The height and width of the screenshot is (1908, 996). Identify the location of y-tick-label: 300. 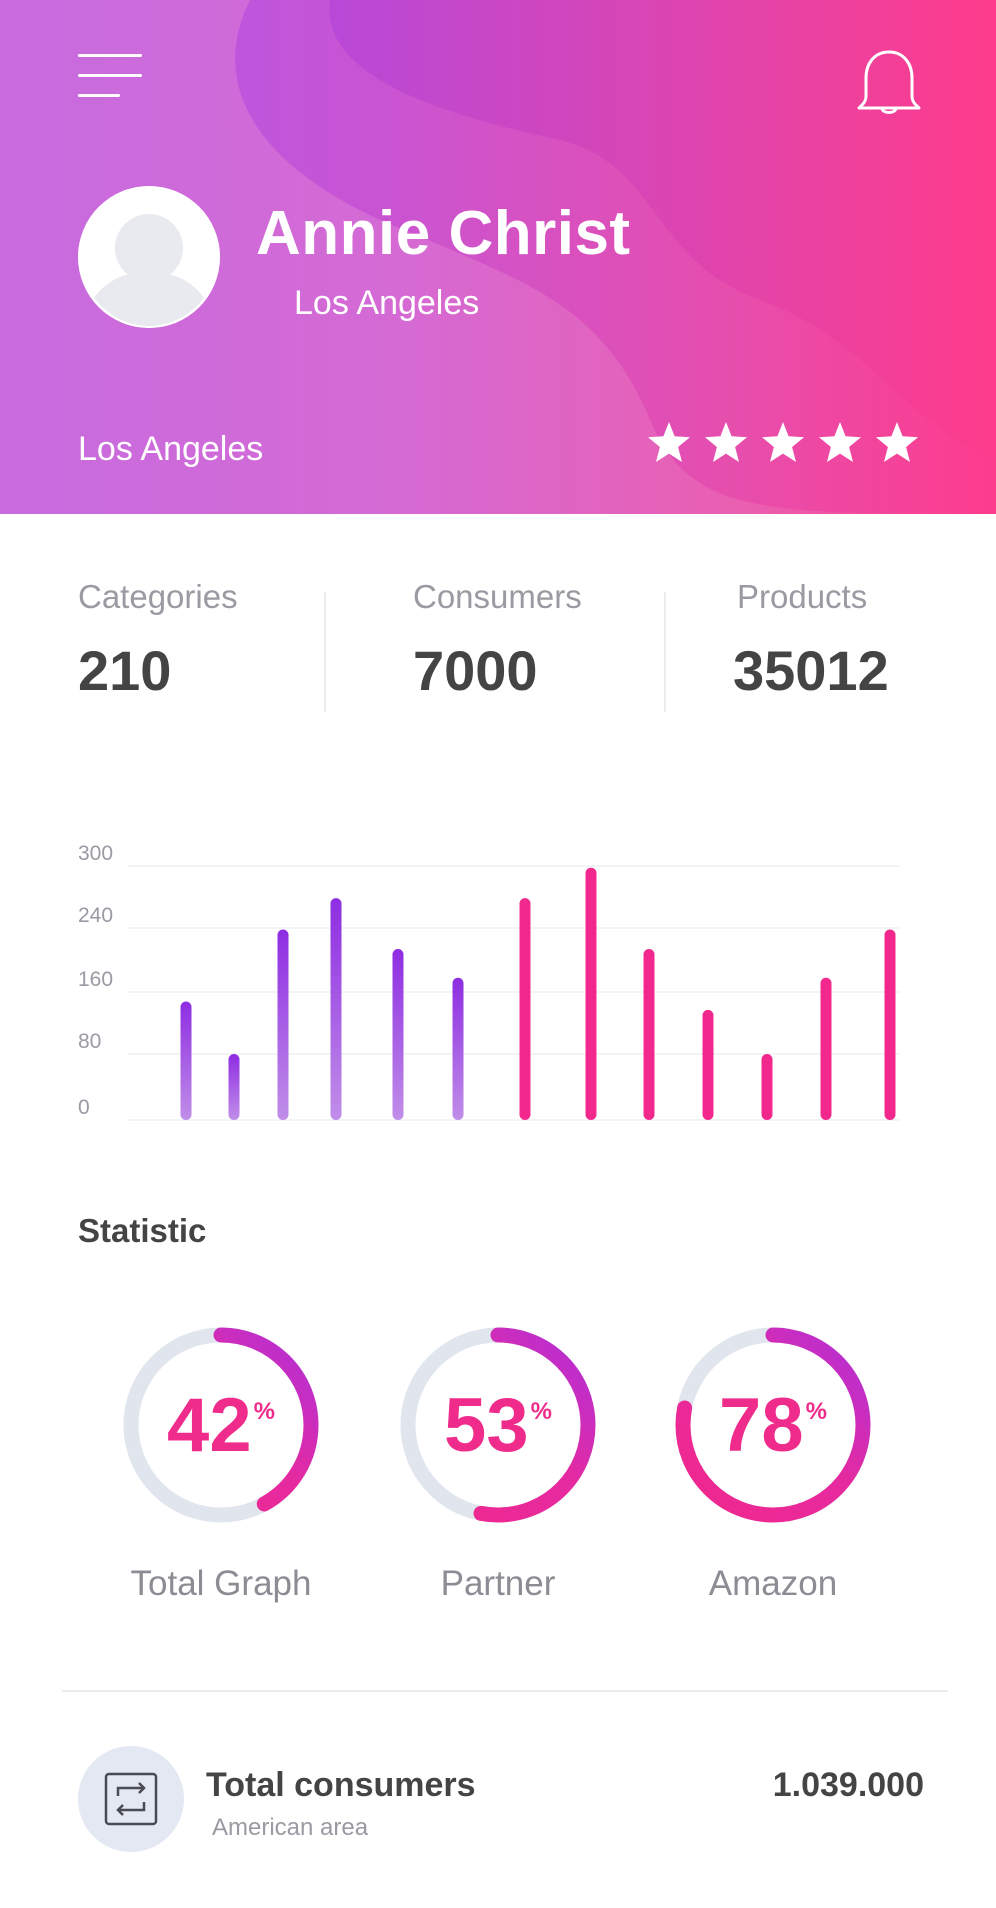
(95, 853).